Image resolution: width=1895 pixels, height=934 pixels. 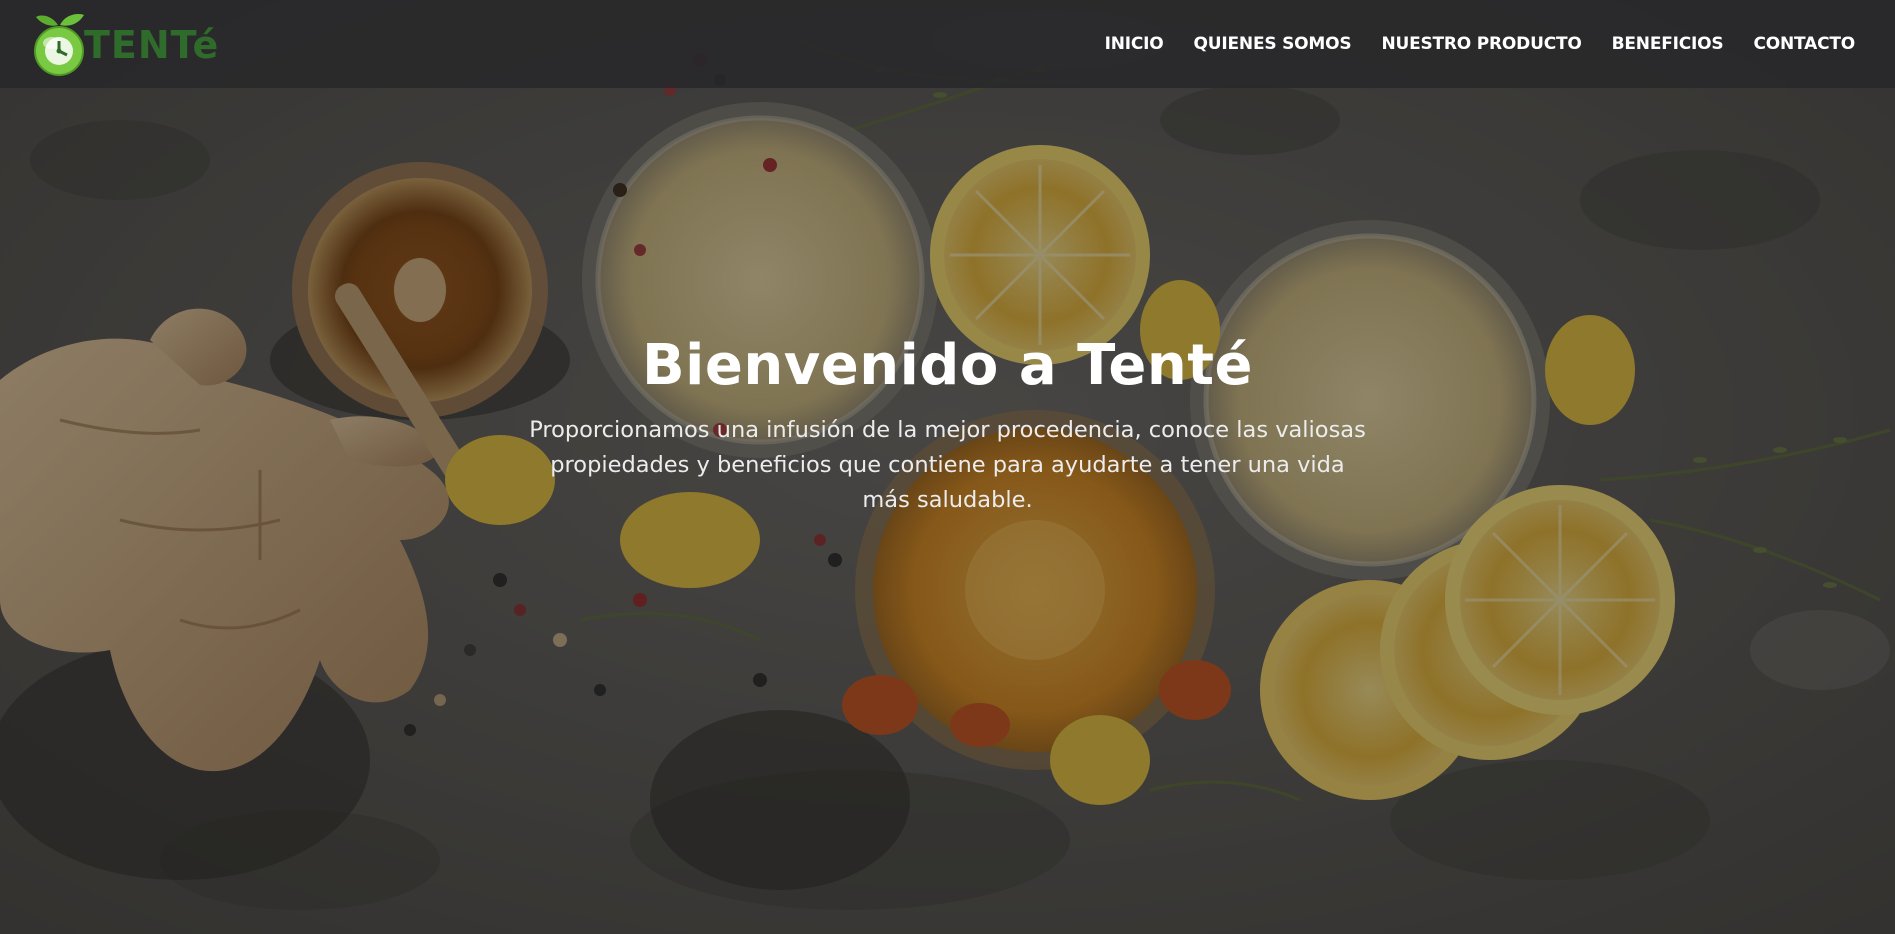 What do you see at coordinates (1481, 44) in the screenshot?
I see `nav-link-nuestro-producto: NUESTRO PRODUCTO` at bounding box center [1481, 44].